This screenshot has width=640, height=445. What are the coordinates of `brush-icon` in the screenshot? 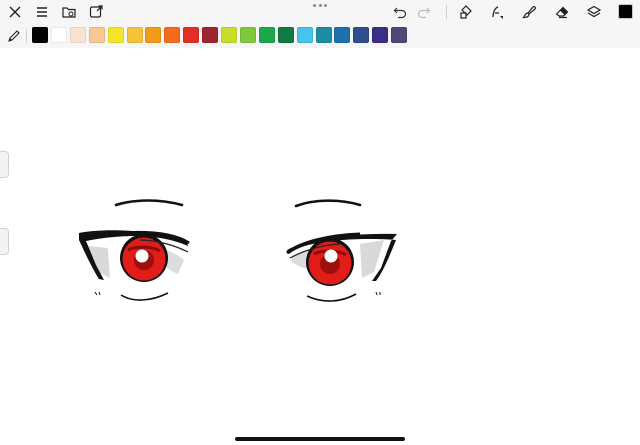 It's located at (529, 12).